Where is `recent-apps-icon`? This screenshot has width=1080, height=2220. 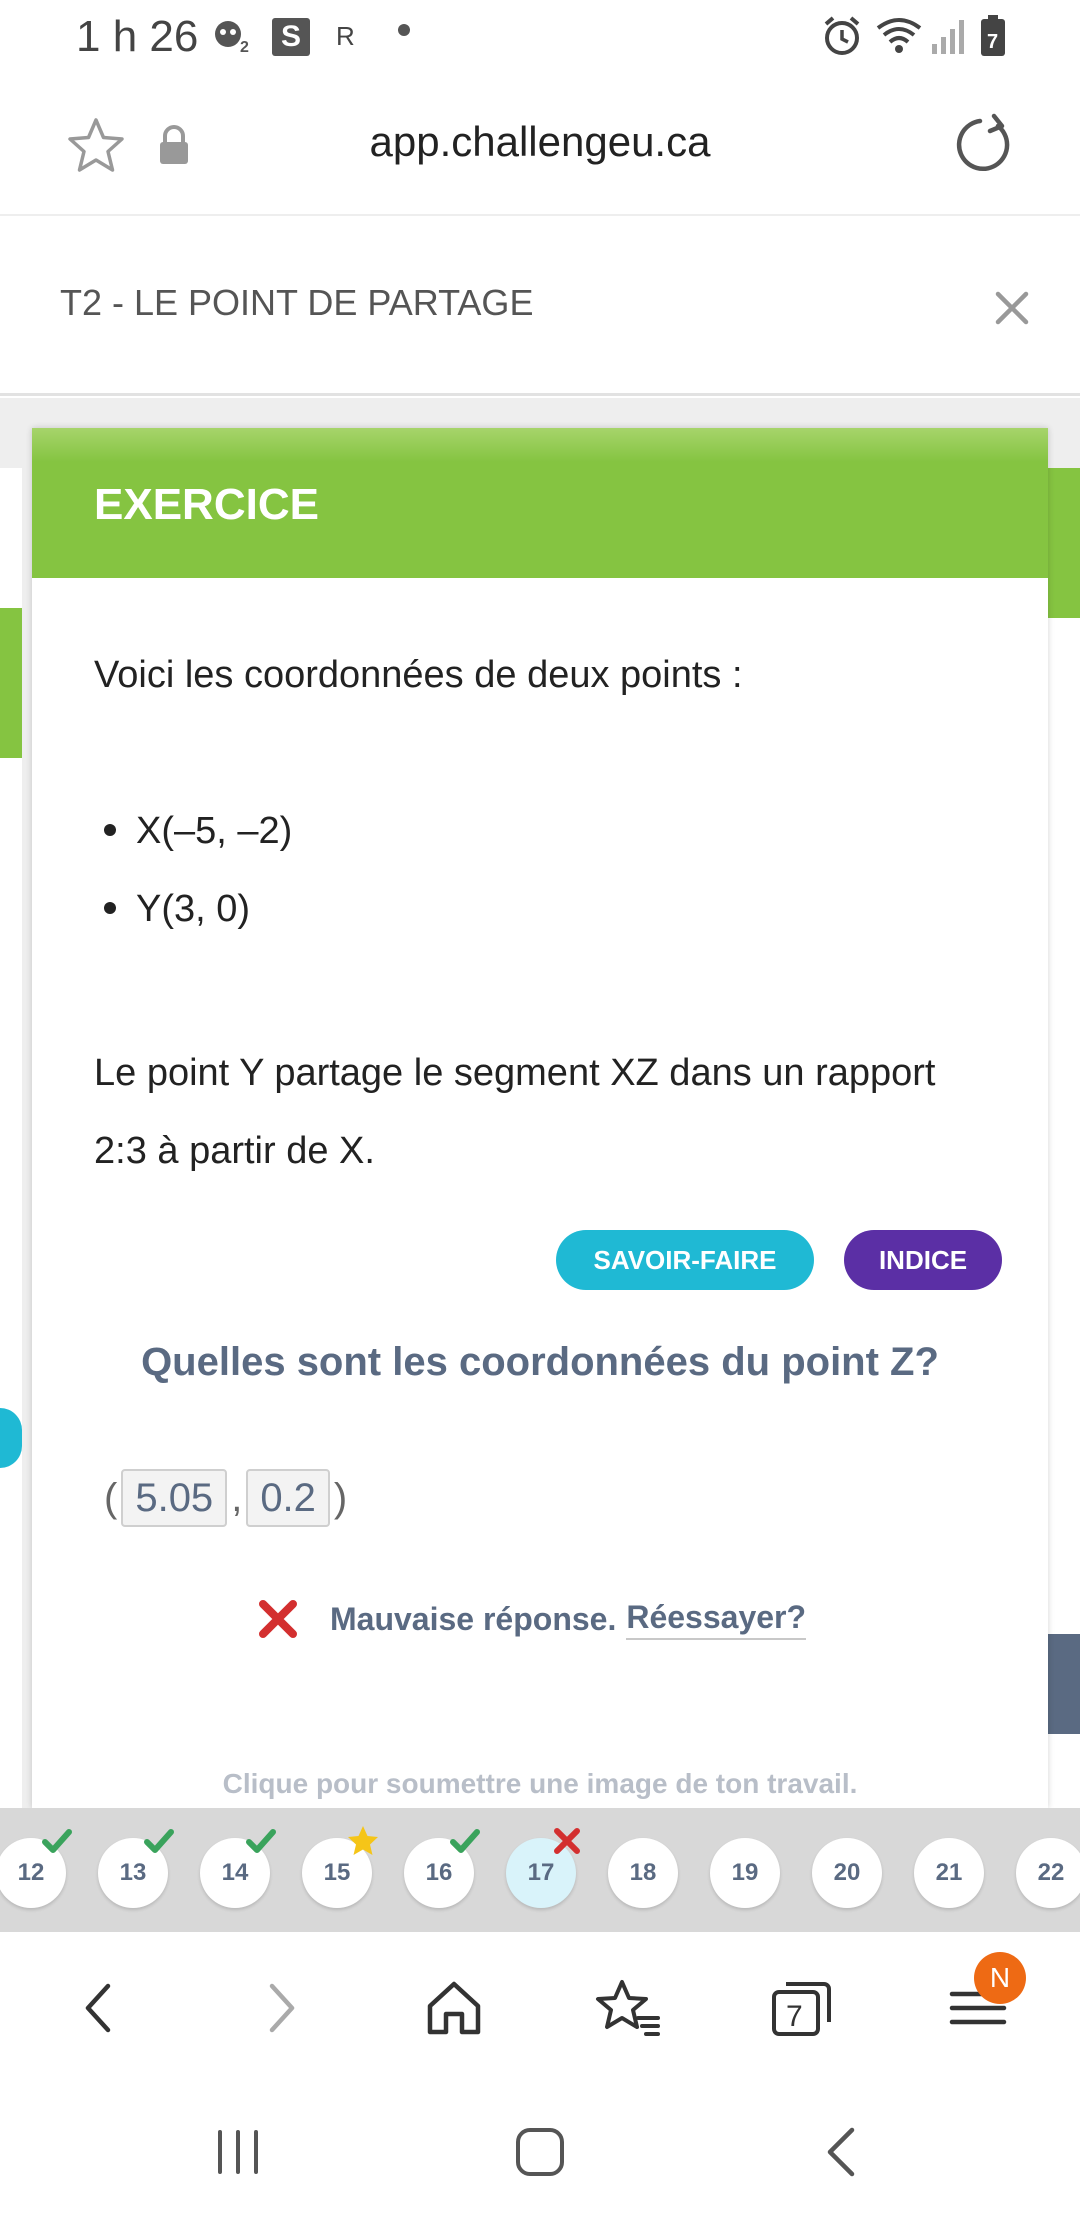
recent-apps-icon is located at coordinates (238, 2152).